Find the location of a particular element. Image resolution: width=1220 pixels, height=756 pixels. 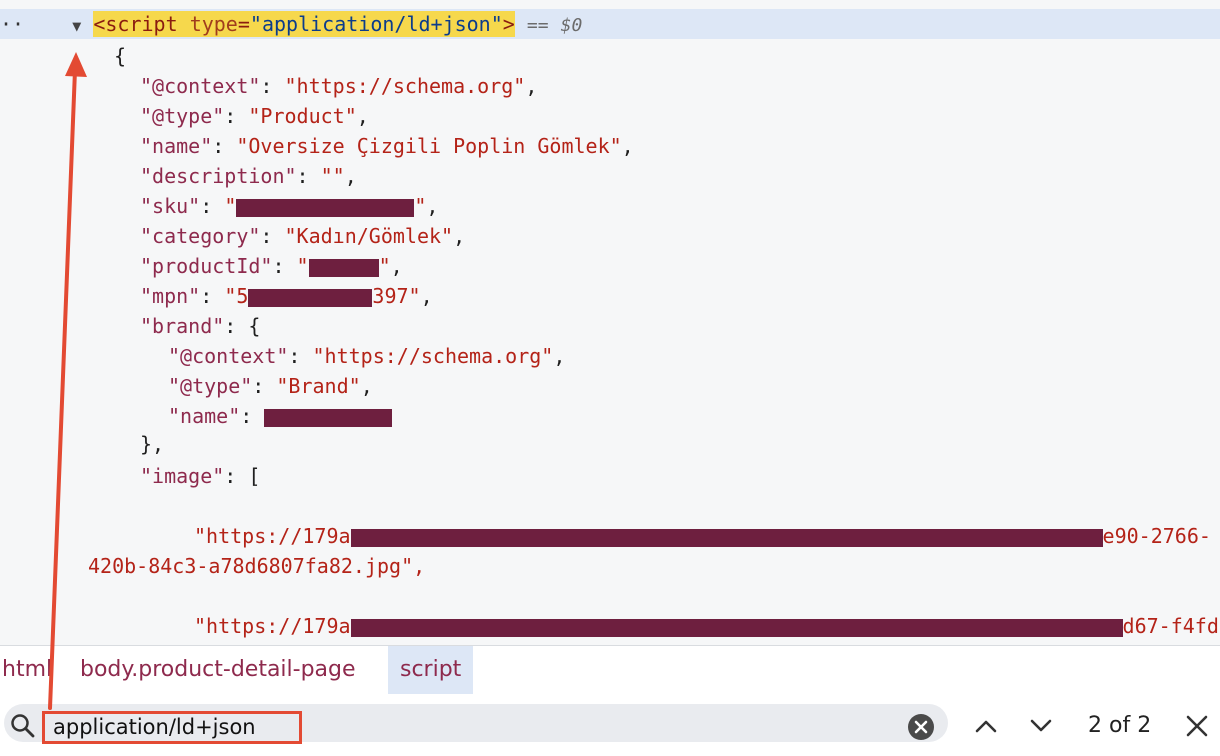

clear-search-icon is located at coordinates (921, 727).